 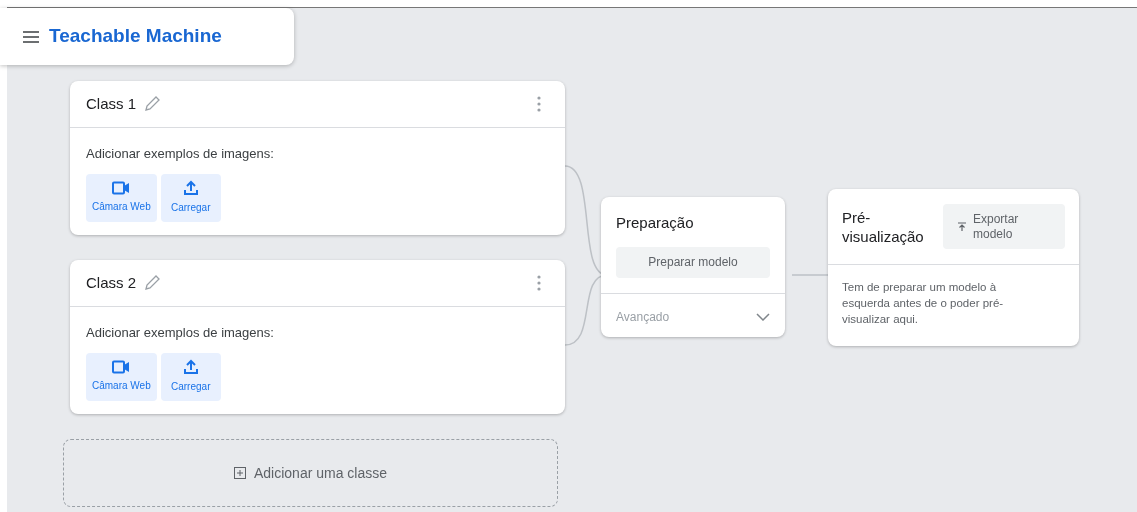 What do you see at coordinates (693, 262) in the screenshot?
I see `train-button: Preparar modelo` at bounding box center [693, 262].